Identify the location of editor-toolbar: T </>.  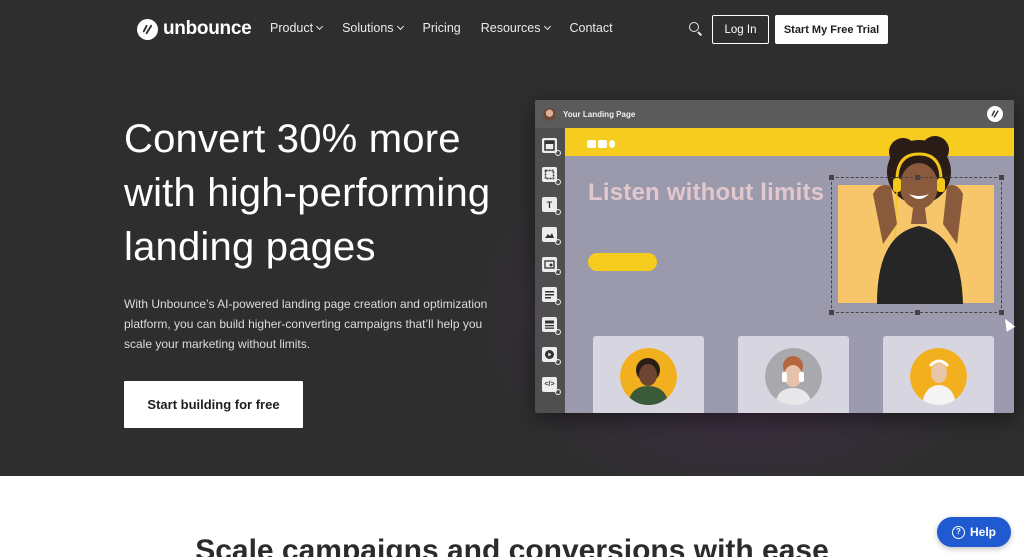
(550, 270).